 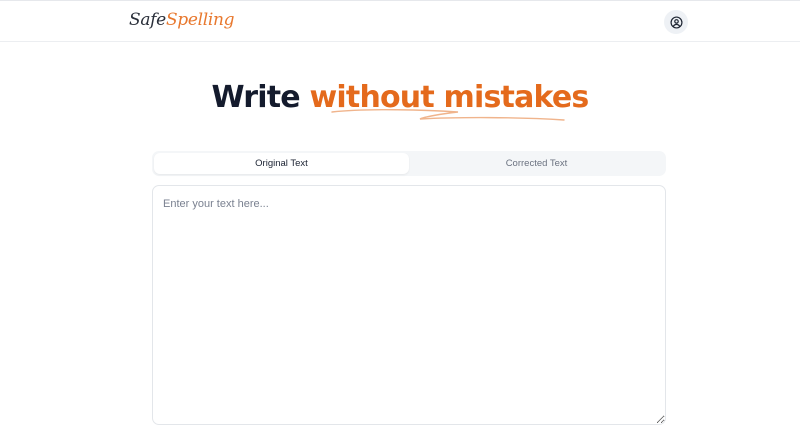 I want to click on safespelling-logo: Safe Spelling, so click(x=182, y=23).